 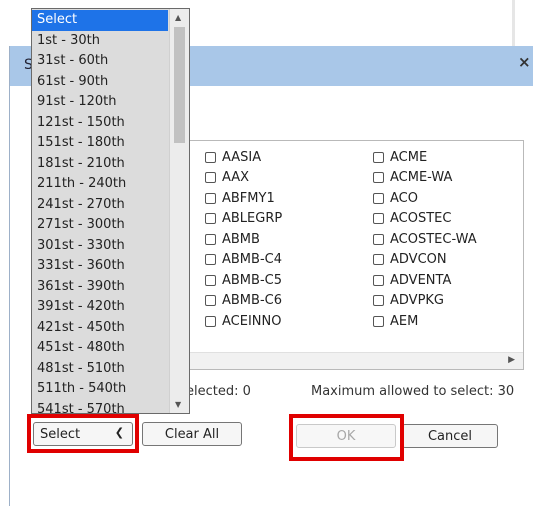 I want to click on checkbox-item: AEM, so click(x=425, y=321).